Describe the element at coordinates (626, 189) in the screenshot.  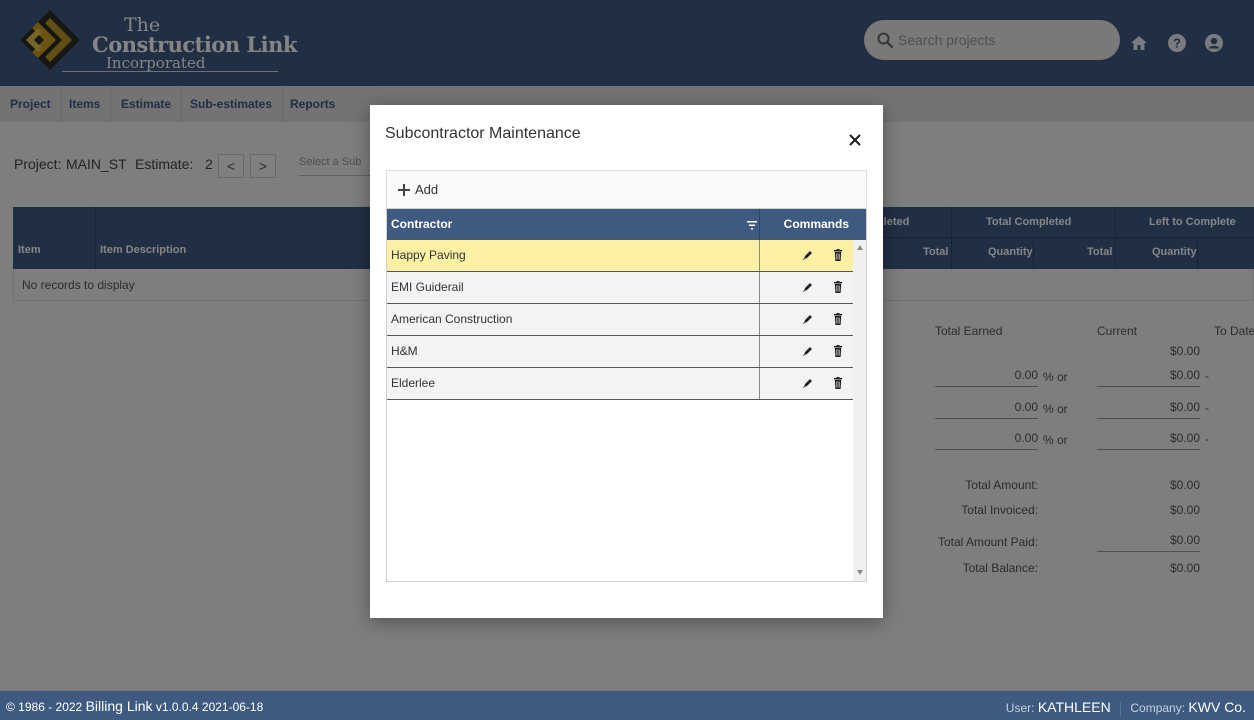
I see `modal-toolbar: Add` at that location.